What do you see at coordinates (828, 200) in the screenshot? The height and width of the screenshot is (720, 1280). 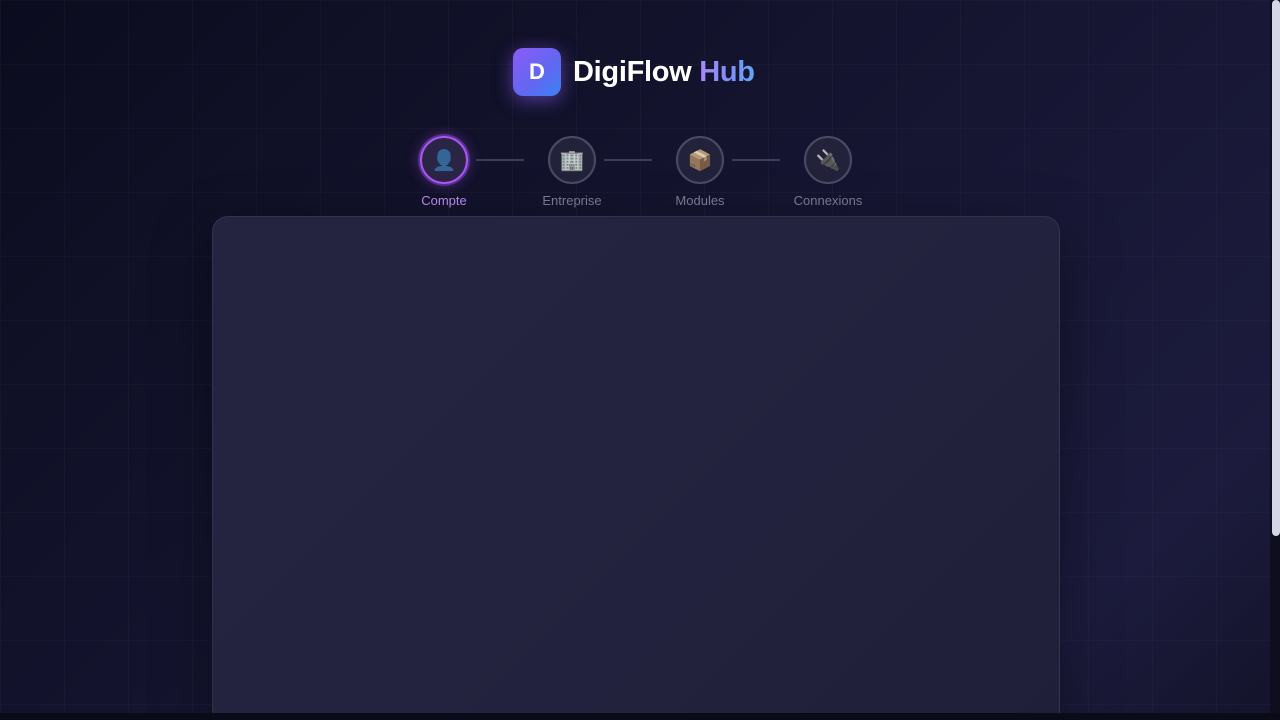 I see `step-label: Connexions` at bounding box center [828, 200].